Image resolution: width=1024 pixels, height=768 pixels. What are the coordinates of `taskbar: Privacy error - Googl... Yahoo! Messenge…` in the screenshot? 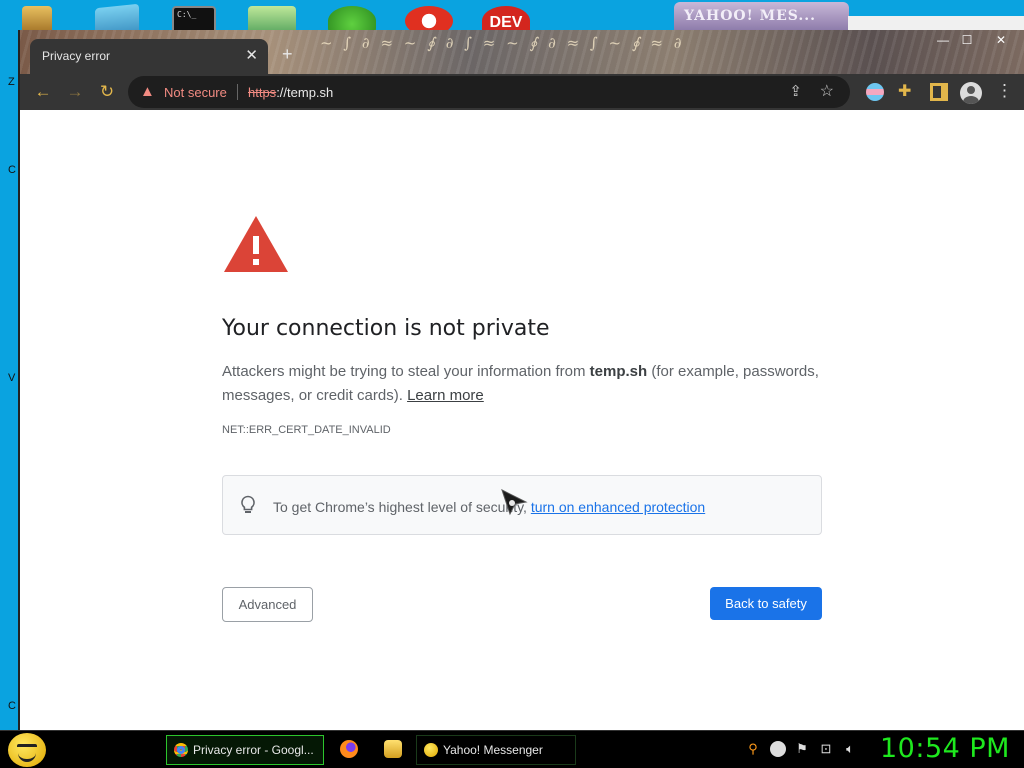 It's located at (512, 749).